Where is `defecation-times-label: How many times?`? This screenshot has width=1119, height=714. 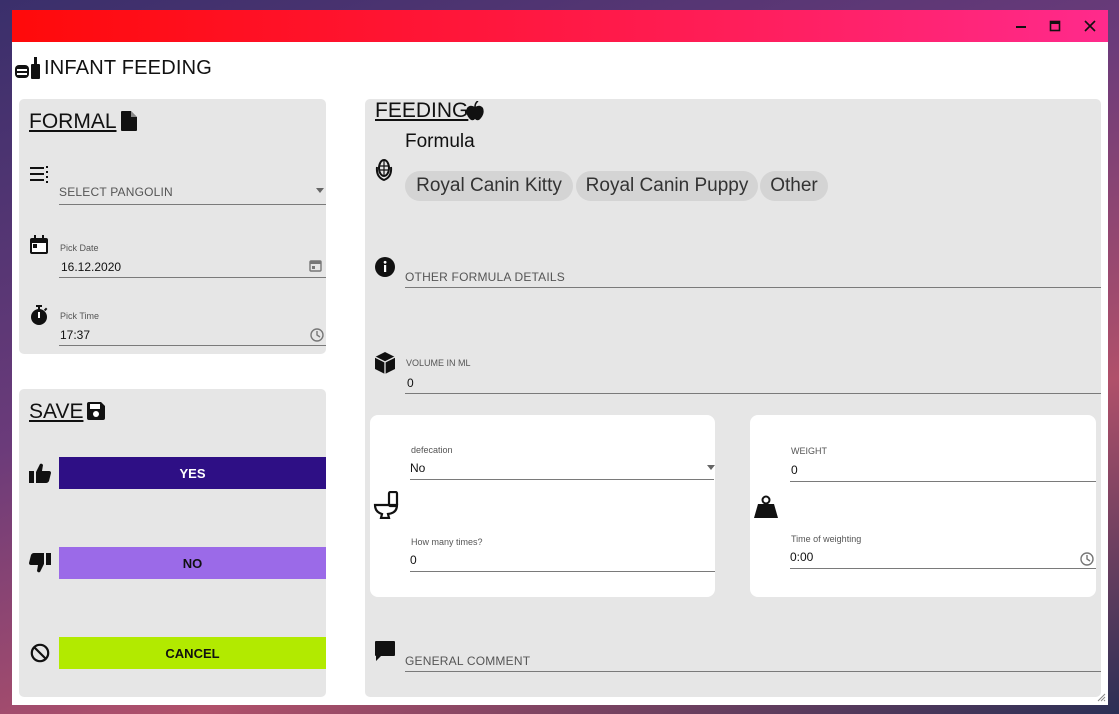 defecation-times-label: How many times? is located at coordinates (447, 542).